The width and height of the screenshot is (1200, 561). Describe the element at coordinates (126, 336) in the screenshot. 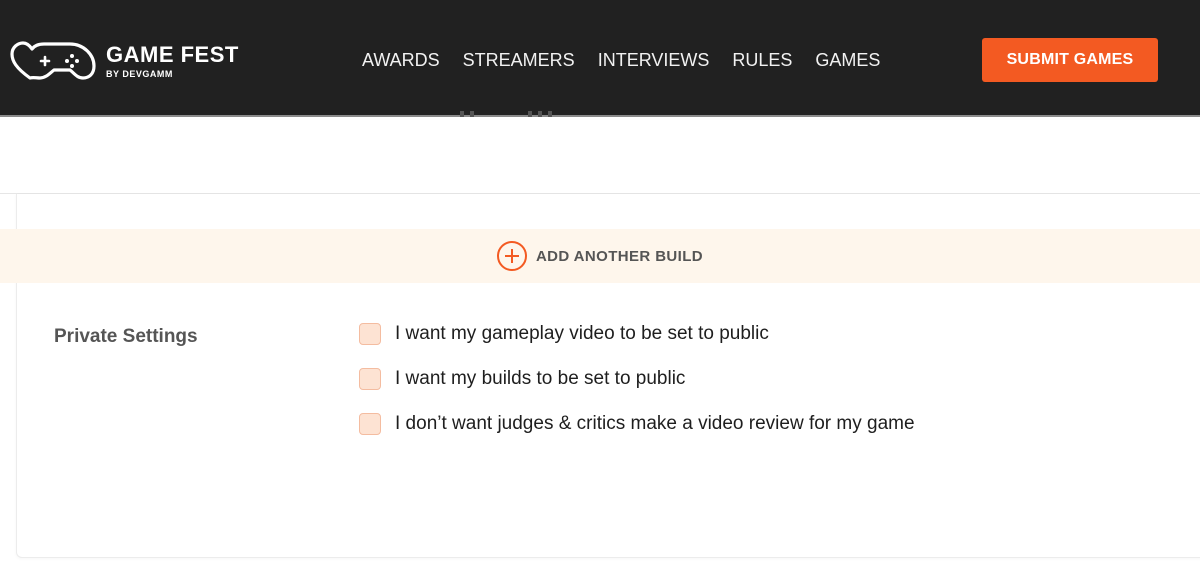

I see `private-settings-label: Private Settings` at that location.